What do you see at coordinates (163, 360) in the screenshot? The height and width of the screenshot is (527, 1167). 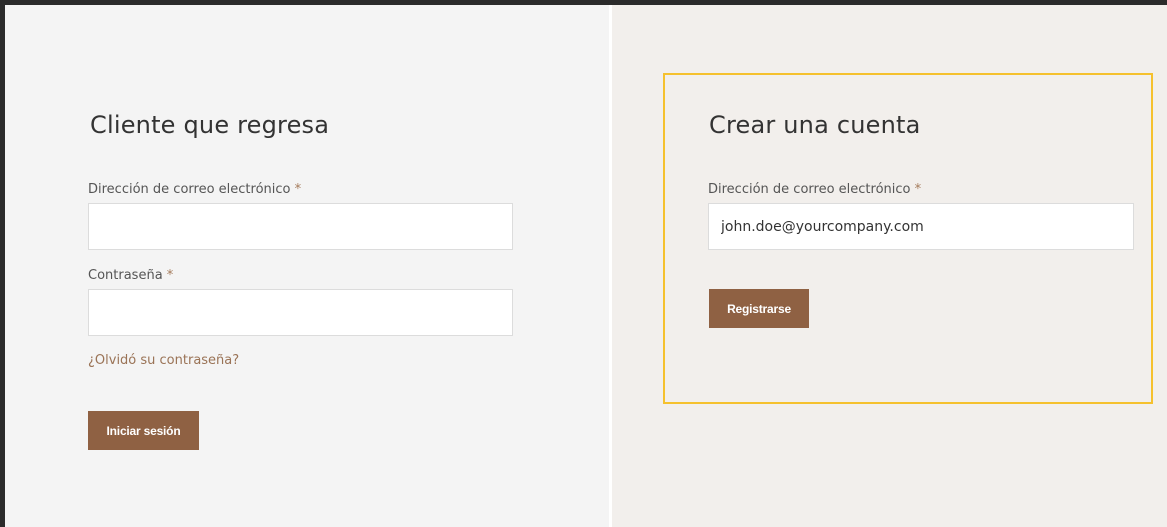 I see `forgot-password-link: ¿Olvidó su contraseña?` at bounding box center [163, 360].